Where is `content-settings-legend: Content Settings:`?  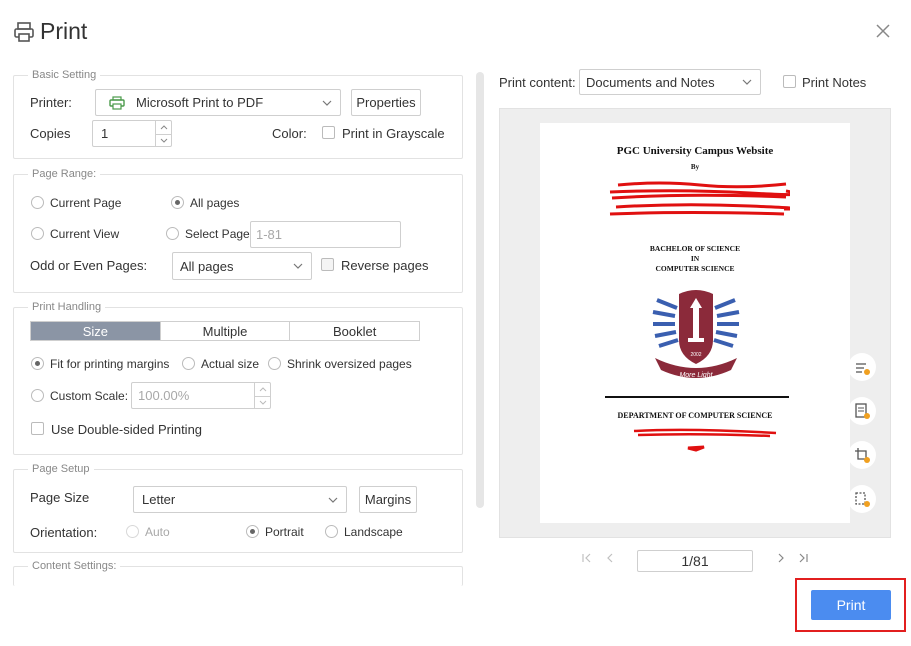
content-settings-legend: Content Settings: is located at coordinates (74, 566).